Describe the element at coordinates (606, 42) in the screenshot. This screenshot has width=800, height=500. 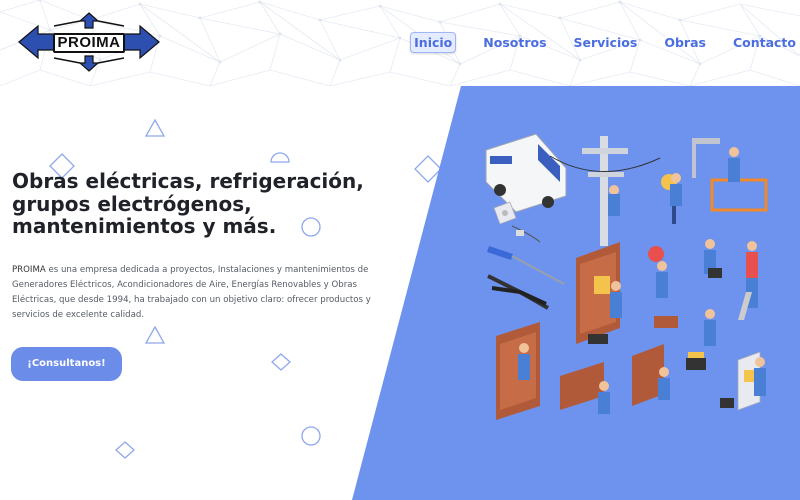
I see `nav-servicios: Servicios` at that location.